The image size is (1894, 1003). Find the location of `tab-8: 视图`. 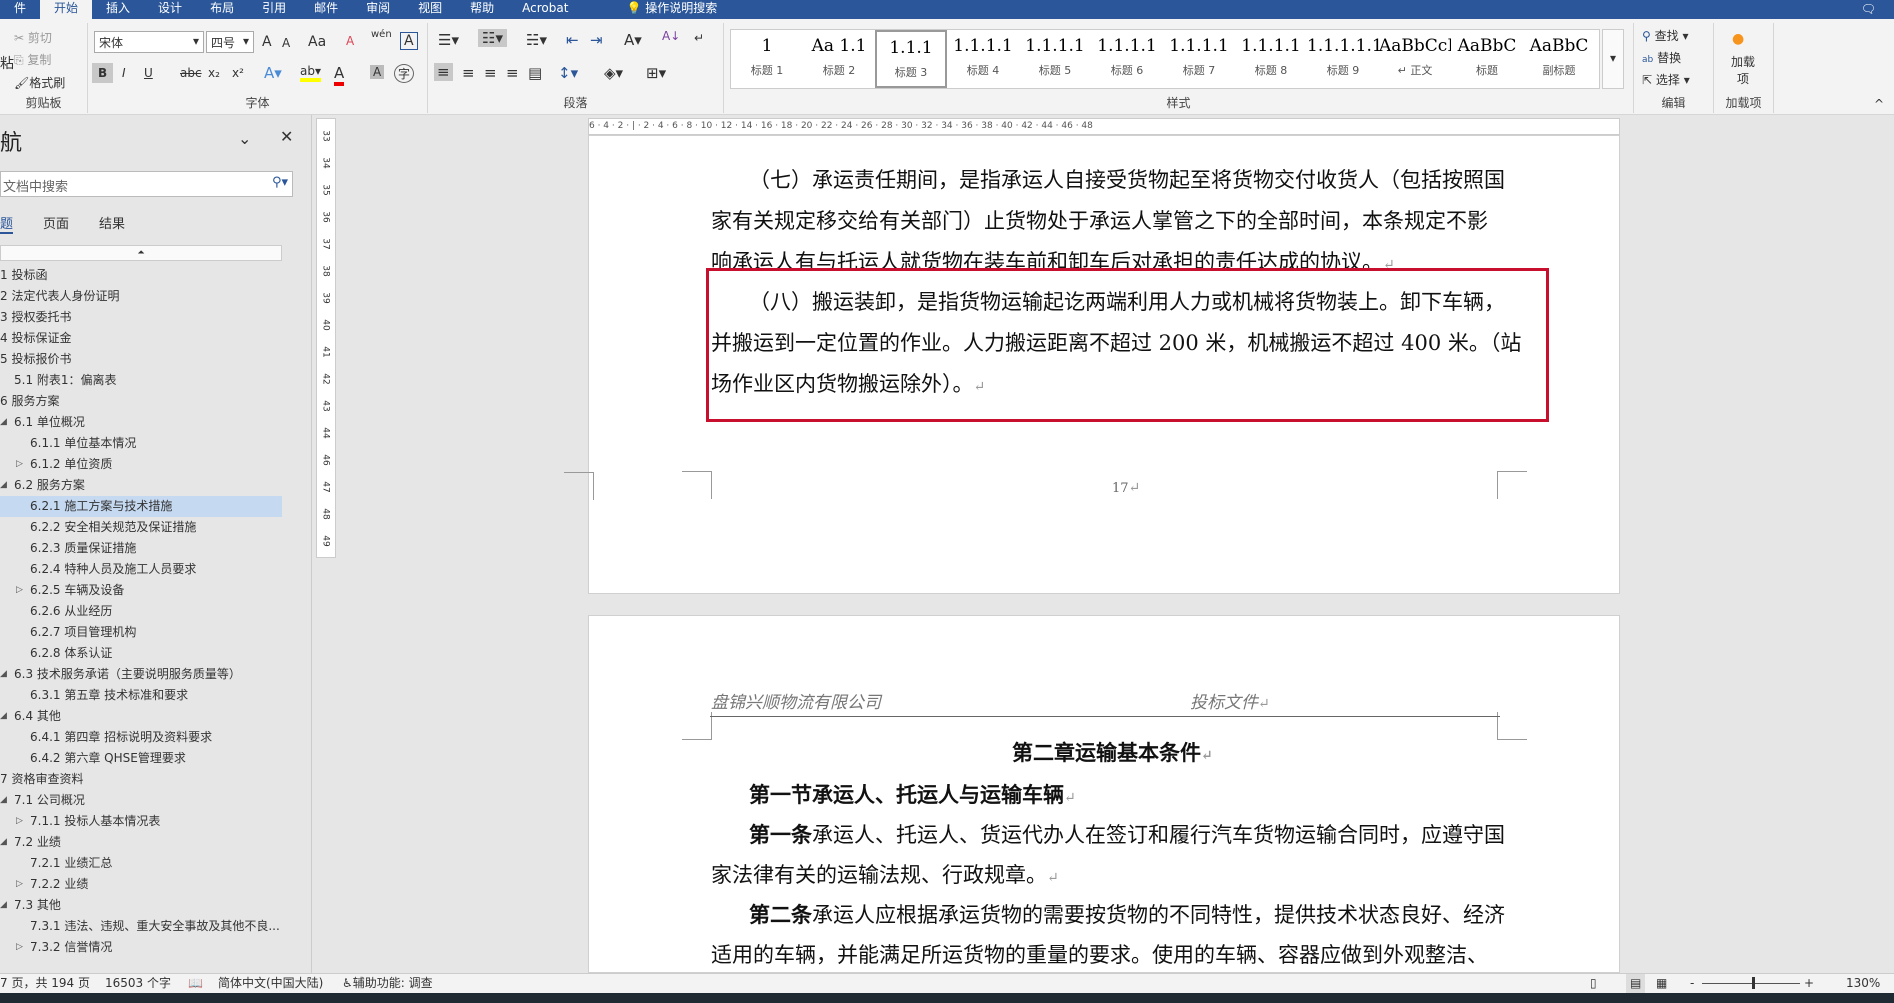

tab-8: 视图 is located at coordinates (430, 9).